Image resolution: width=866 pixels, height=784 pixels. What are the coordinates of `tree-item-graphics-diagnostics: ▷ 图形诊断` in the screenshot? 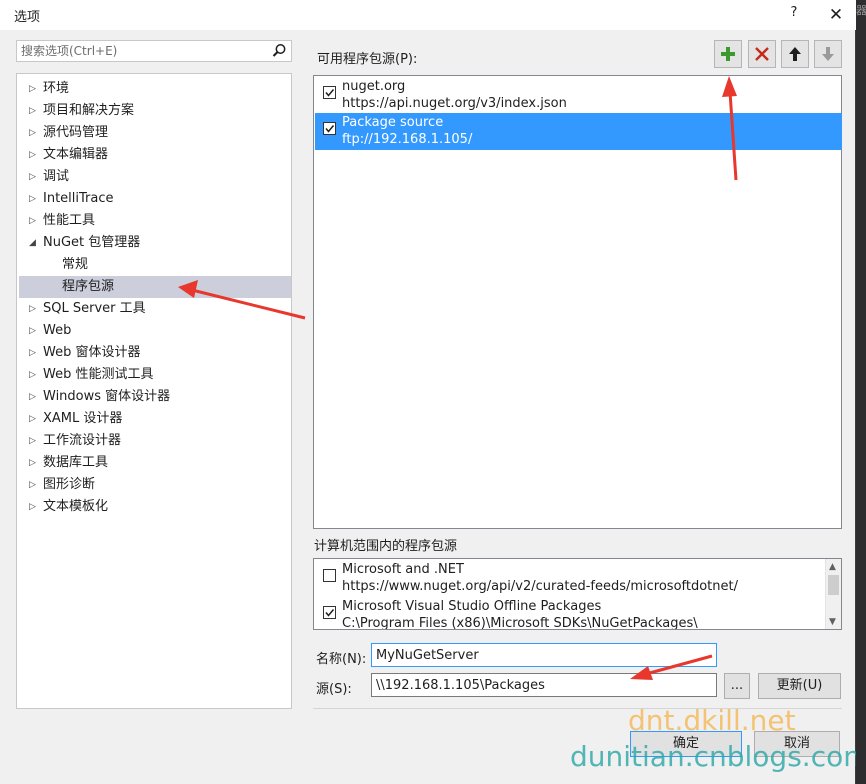 It's located at (155, 485).